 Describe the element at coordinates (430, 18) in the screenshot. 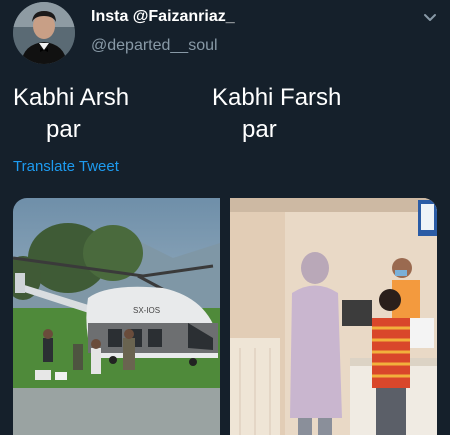

I see `chevron-down-icon` at that location.